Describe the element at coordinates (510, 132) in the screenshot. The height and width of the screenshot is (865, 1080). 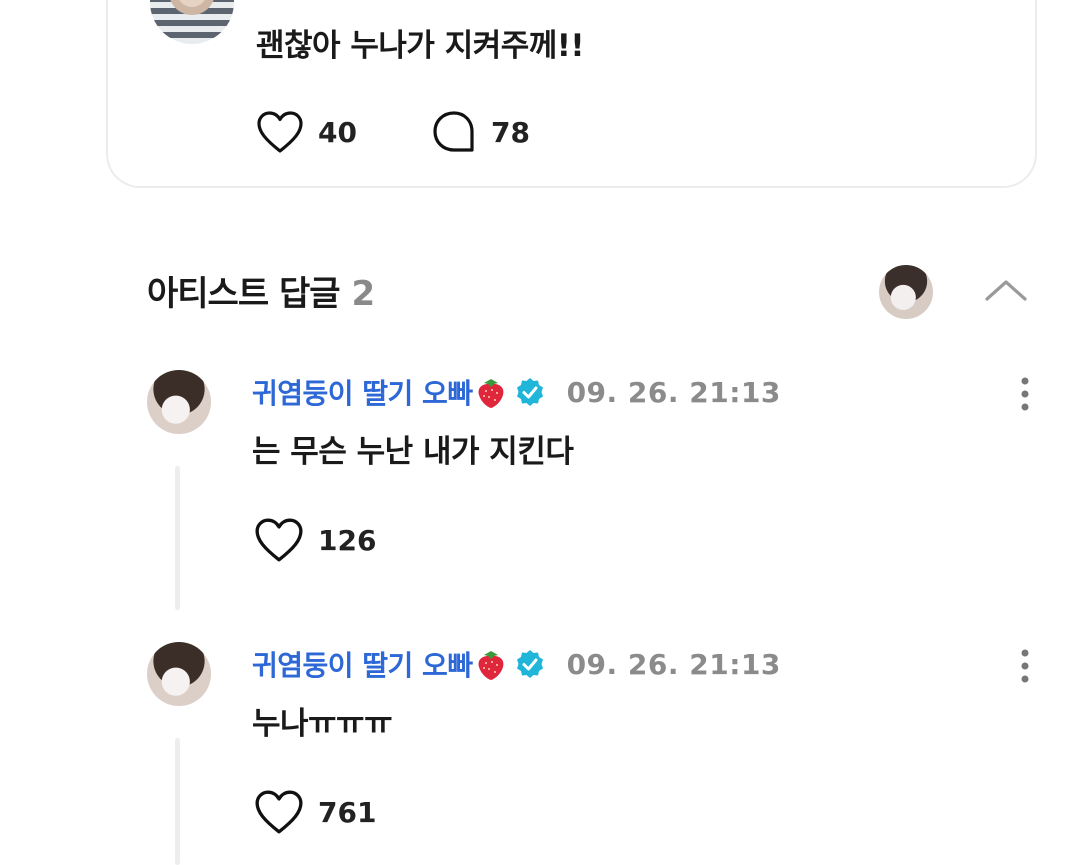
I see `post-comment-count: 78` at that location.